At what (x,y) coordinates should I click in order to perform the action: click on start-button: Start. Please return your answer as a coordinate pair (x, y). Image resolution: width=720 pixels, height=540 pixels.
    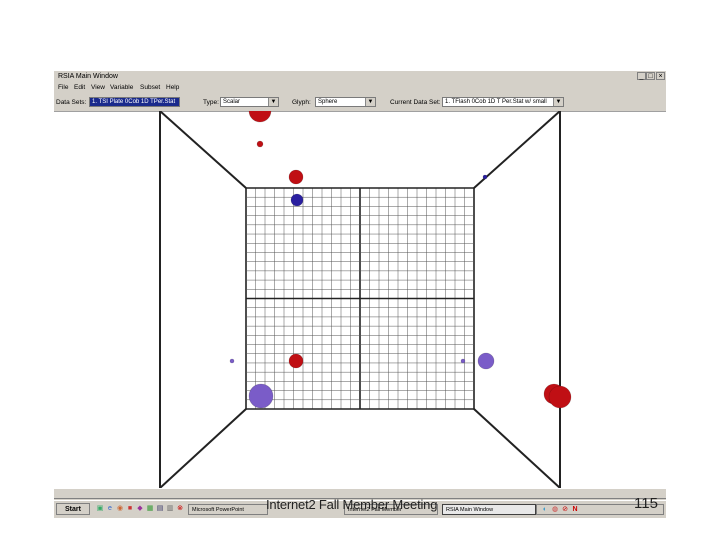
    Looking at the image, I should click on (73, 509).